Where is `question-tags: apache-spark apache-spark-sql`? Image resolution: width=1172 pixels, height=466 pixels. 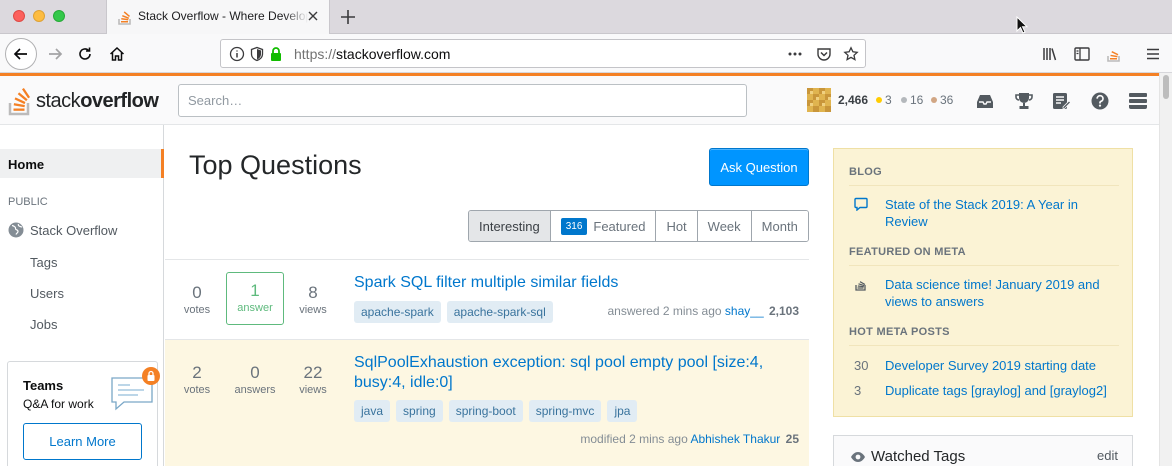
question-tags: apache-spark apache-spark-sql is located at coordinates (453, 312).